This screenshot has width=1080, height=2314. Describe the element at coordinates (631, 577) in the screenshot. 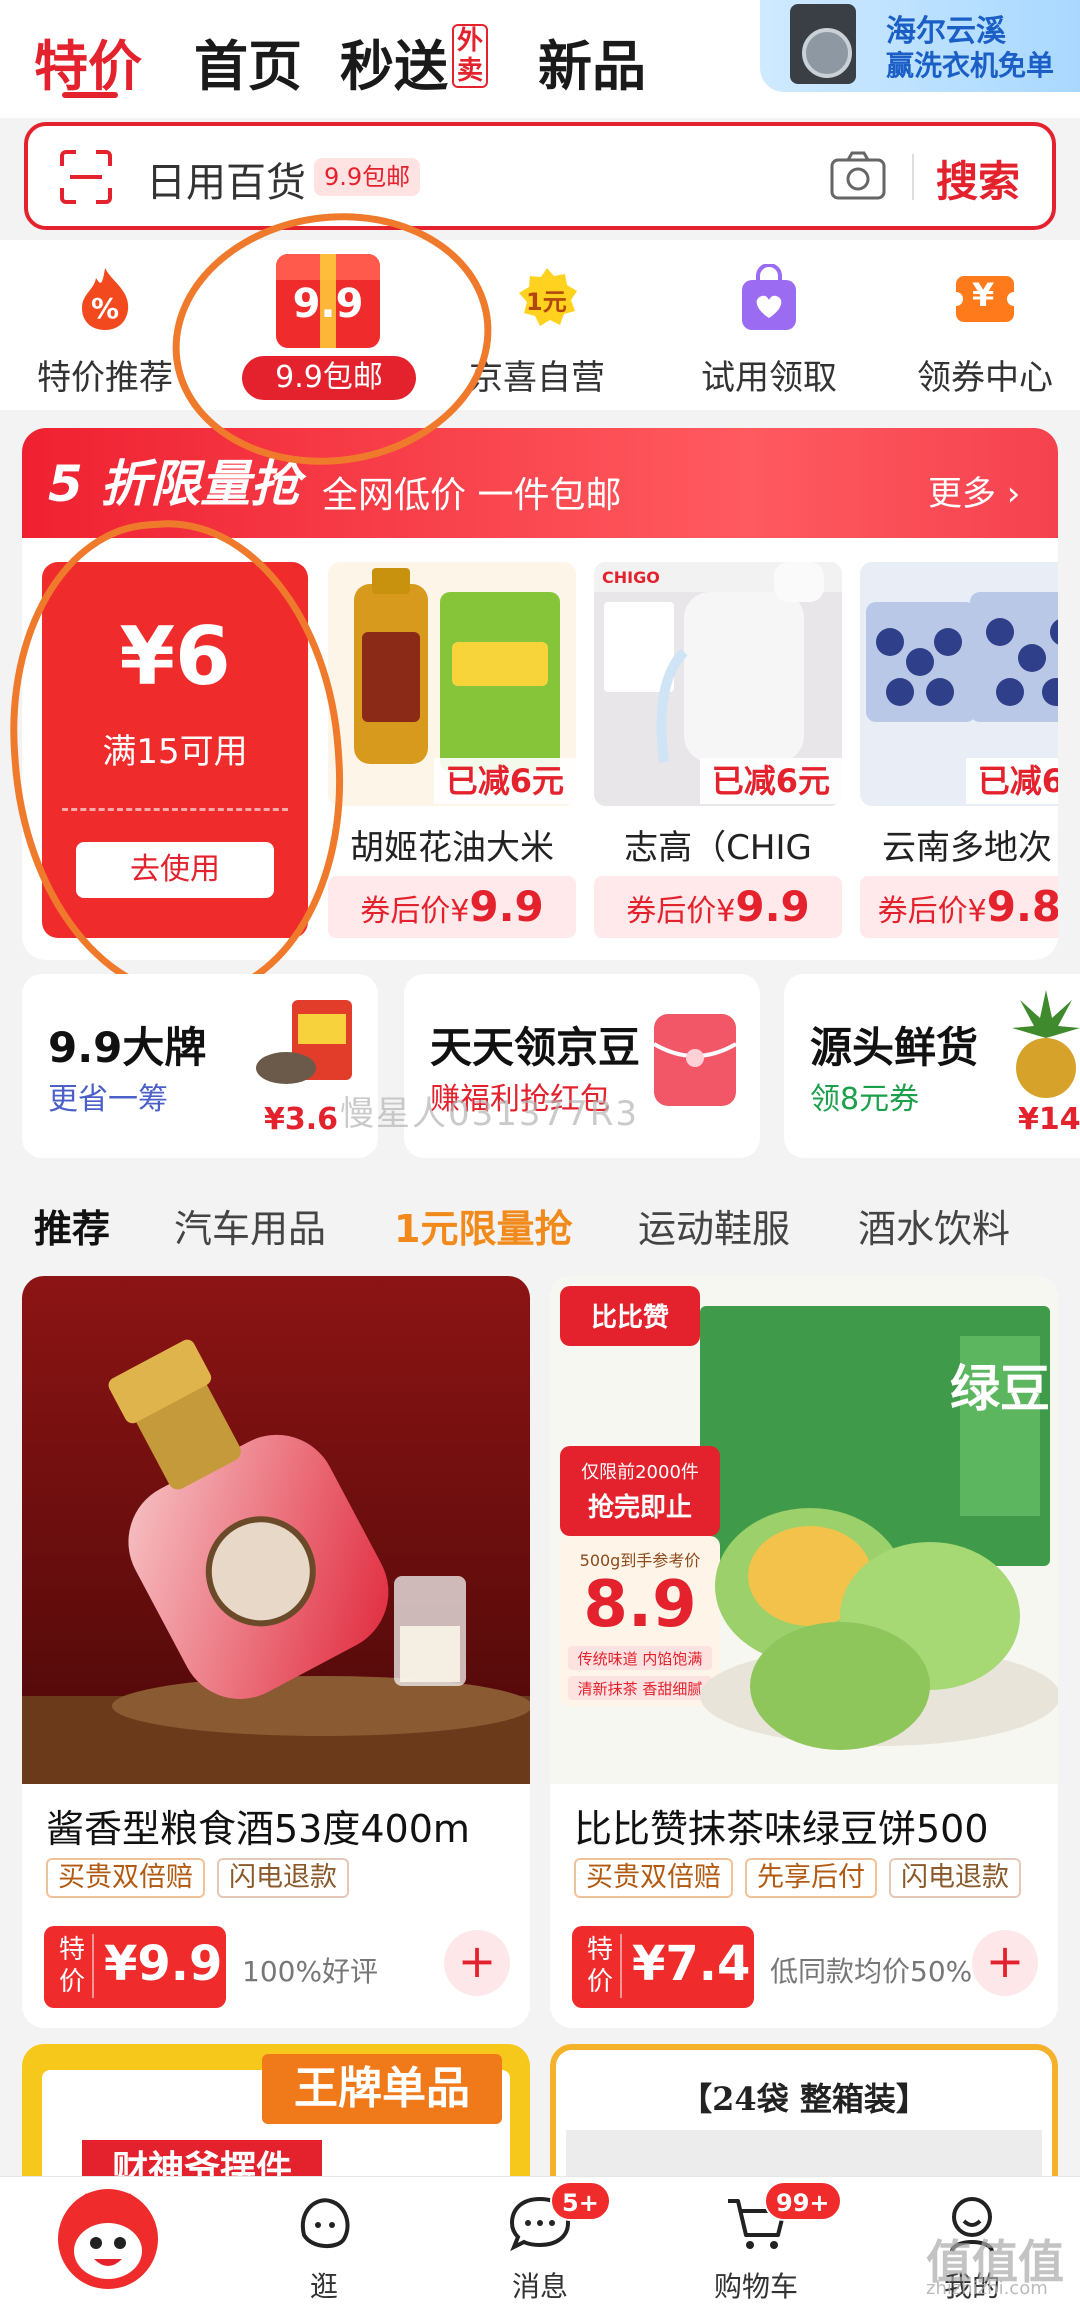

I see `svg-text: CHIGO` at that location.